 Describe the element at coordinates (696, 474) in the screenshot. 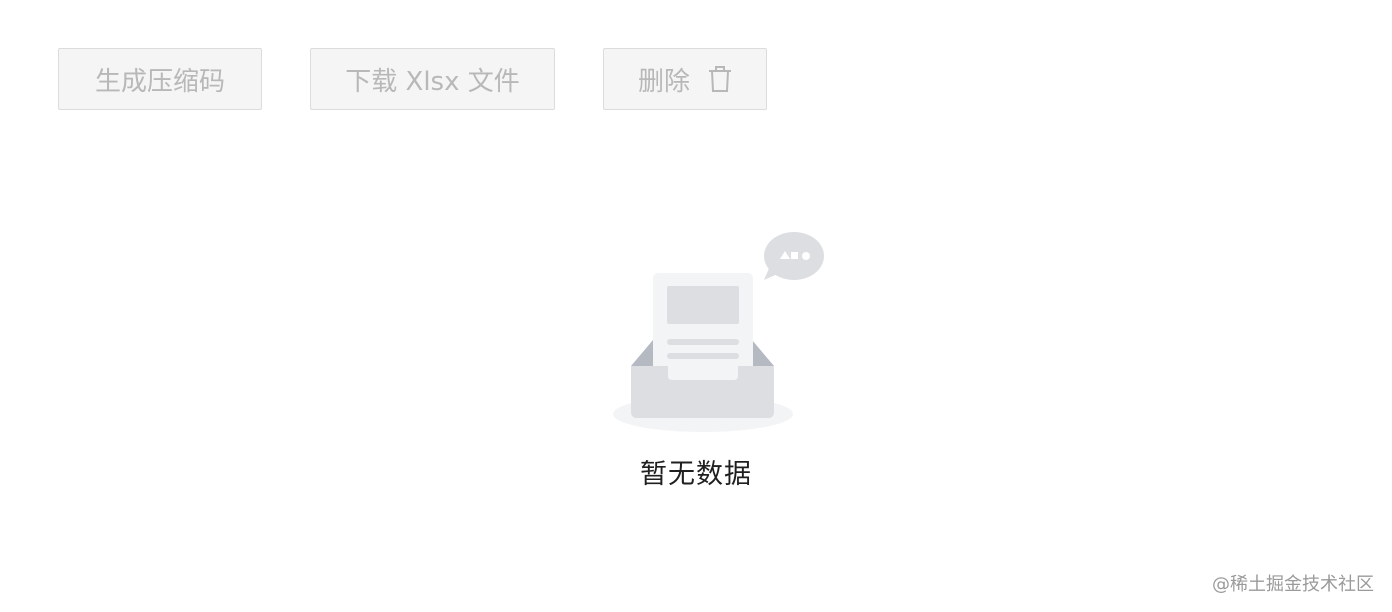

I see `empty-state-text: 暂无数据` at that location.